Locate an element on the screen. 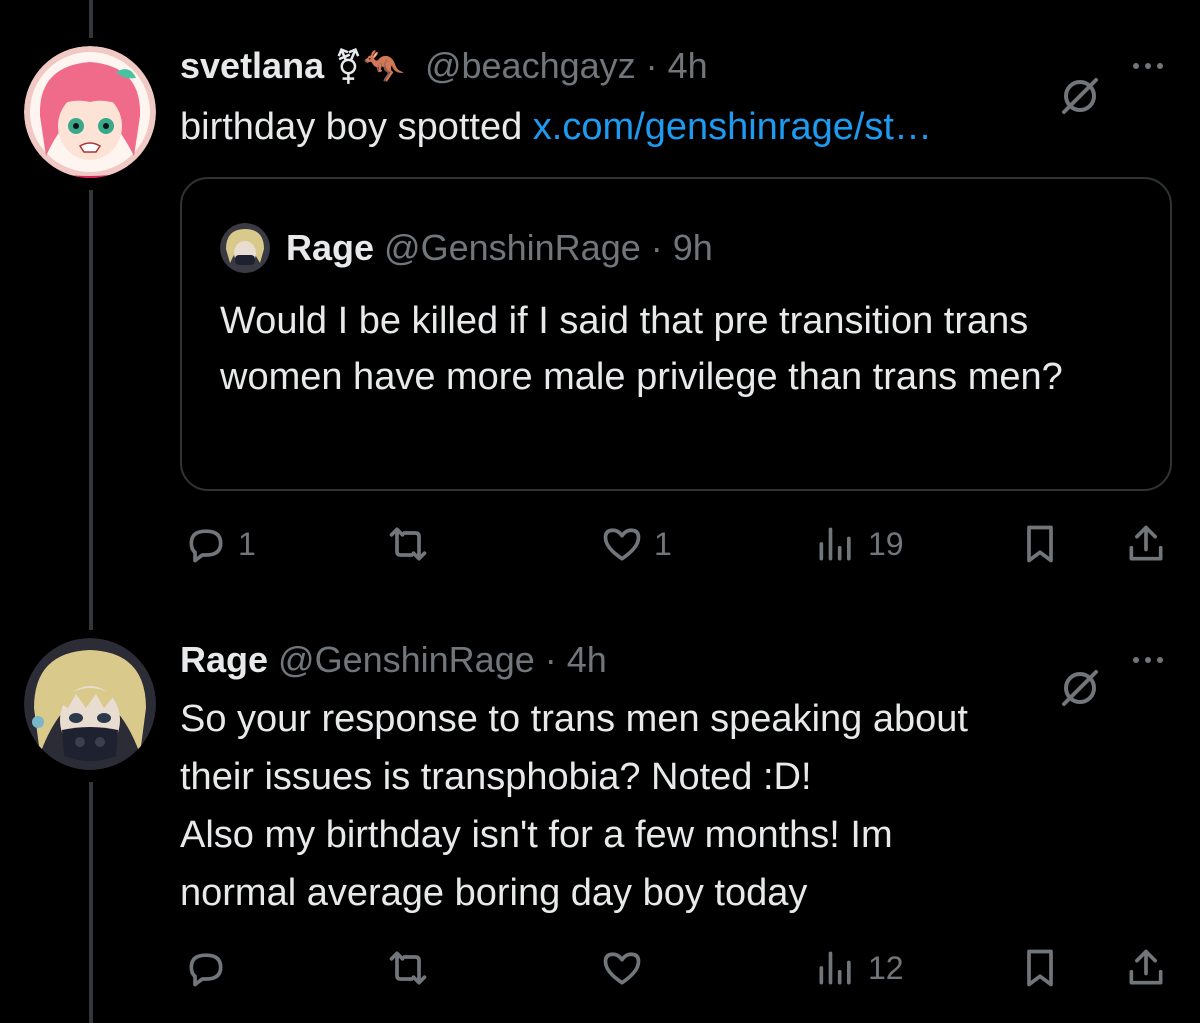 The height and width of the screenshot is (1023, 1200). tweet2-bookmark-button is located at coordinates (1040, 968).